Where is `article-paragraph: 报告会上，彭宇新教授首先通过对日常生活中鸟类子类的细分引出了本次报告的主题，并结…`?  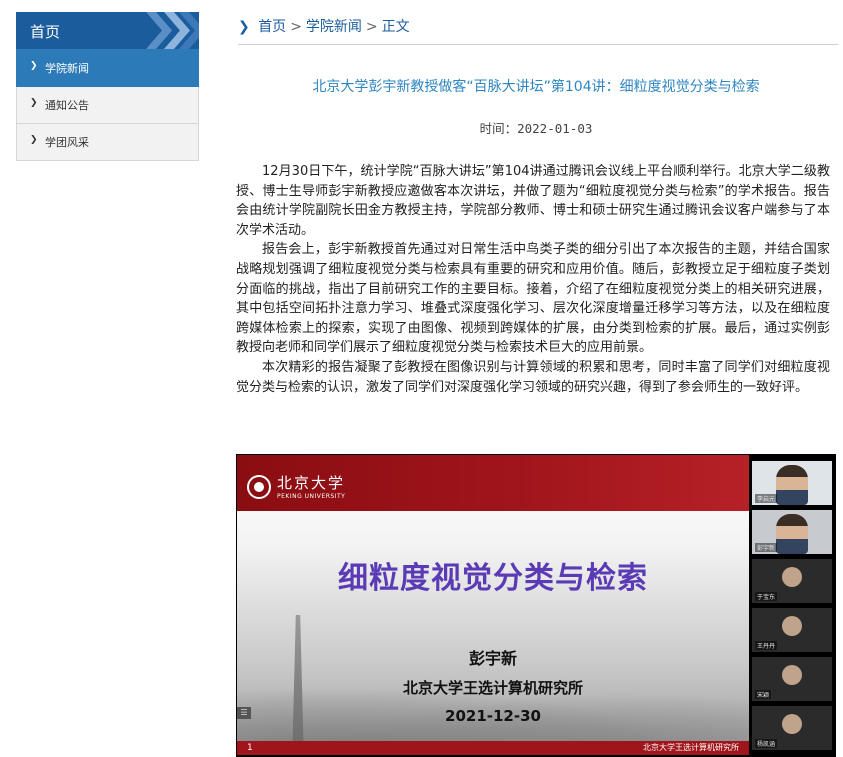 article-paragraph: 报告会上，彭宇新教授首先通过对日常生活中鸟类子类的细分引出了本次报告的主题，并结… is located at coordinates (533, 299).